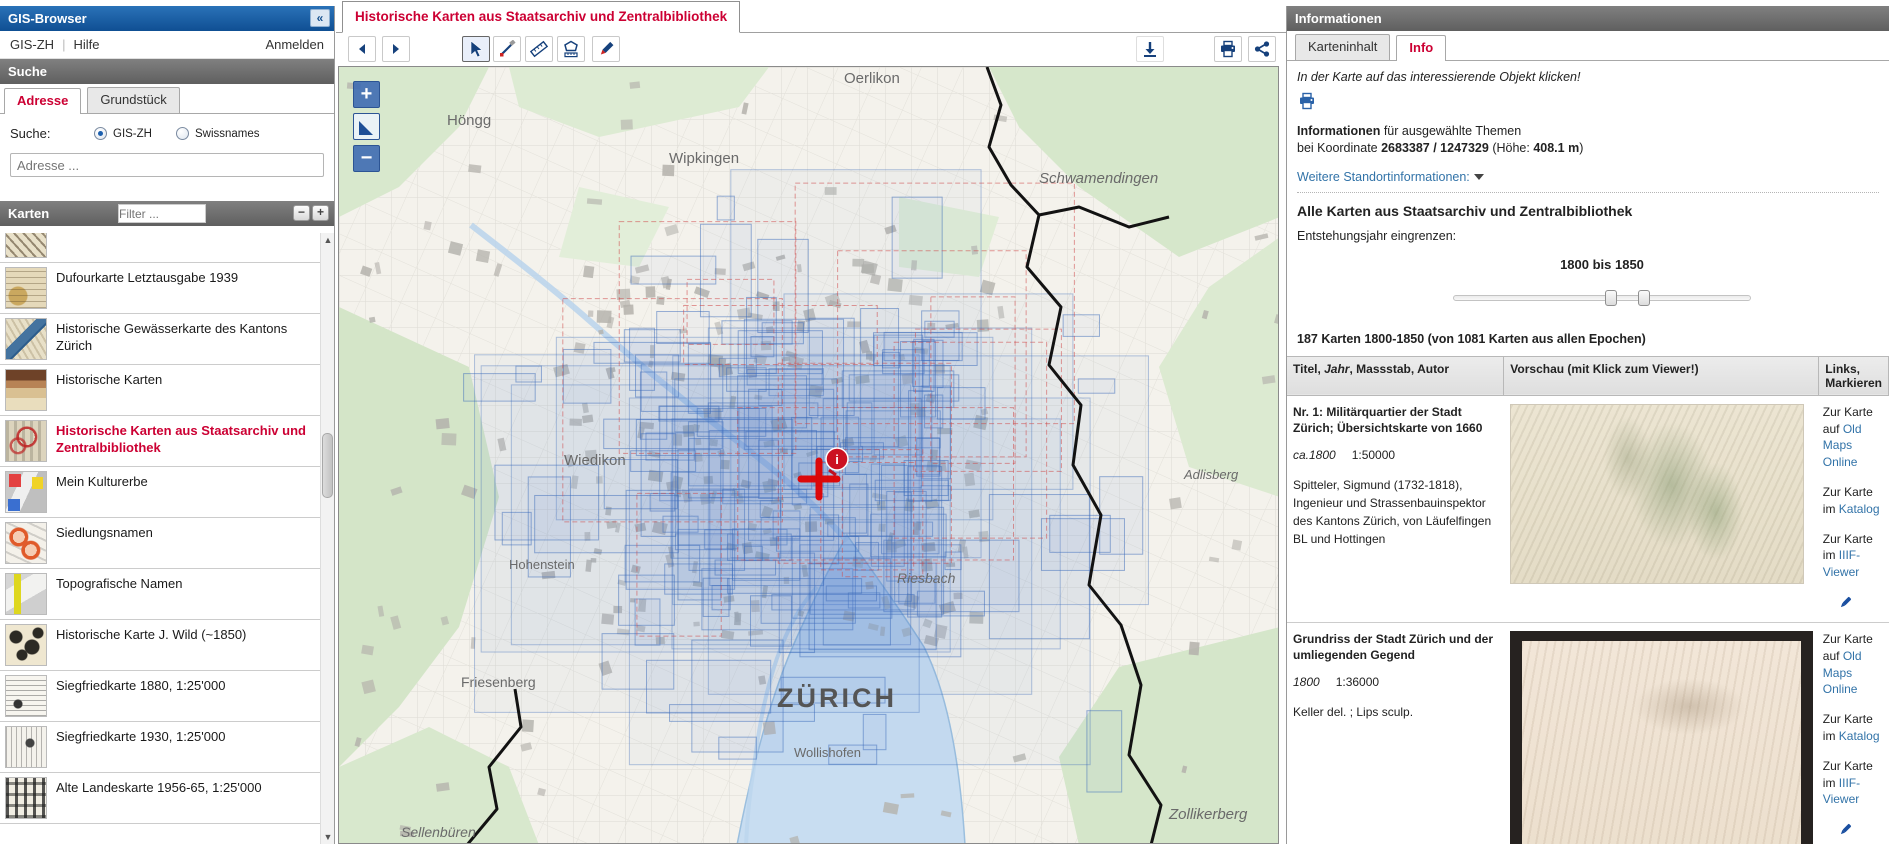  I want to click on suche-title: Suche, so click(28, 71).